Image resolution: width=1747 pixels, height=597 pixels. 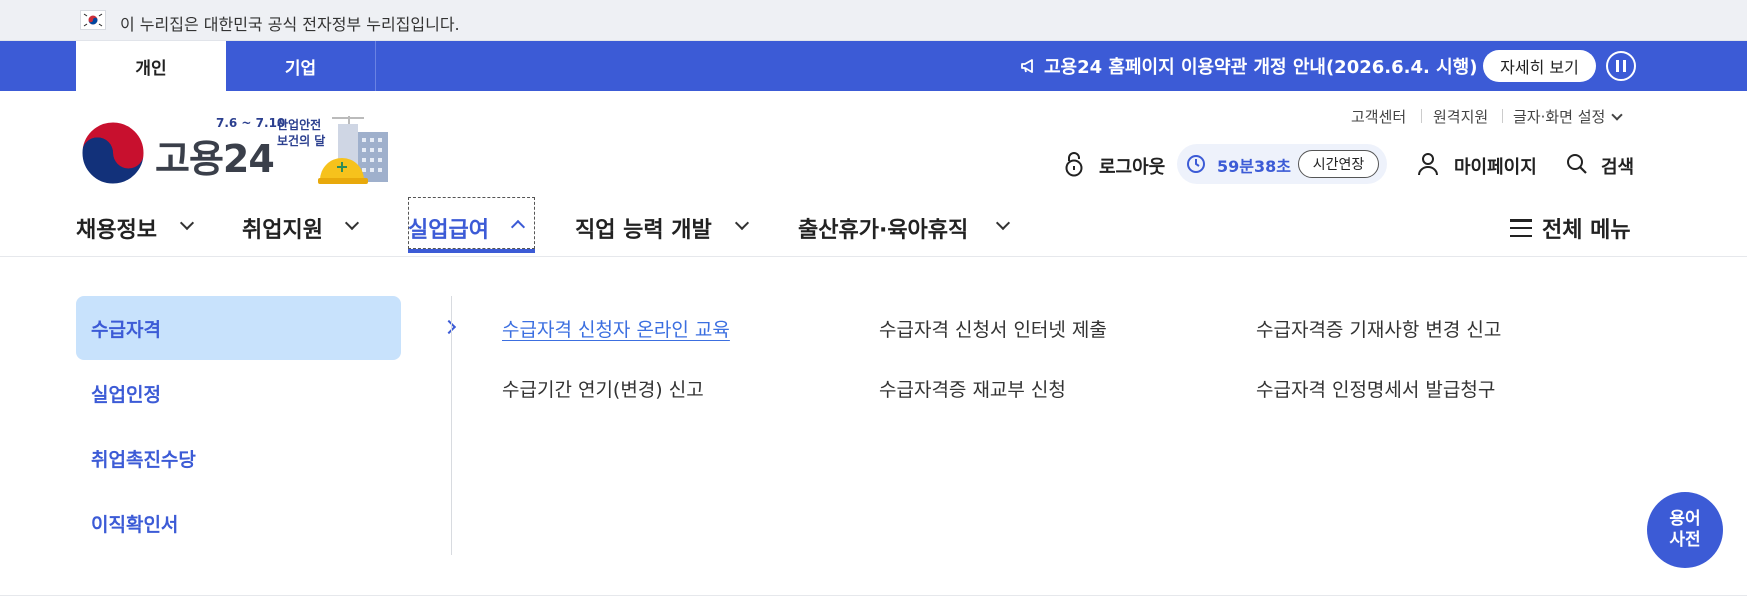 What do you see at coordinates (113, 153) in the screenshot?
I see `gov-logo-icon` at bounding box center [113, 153].